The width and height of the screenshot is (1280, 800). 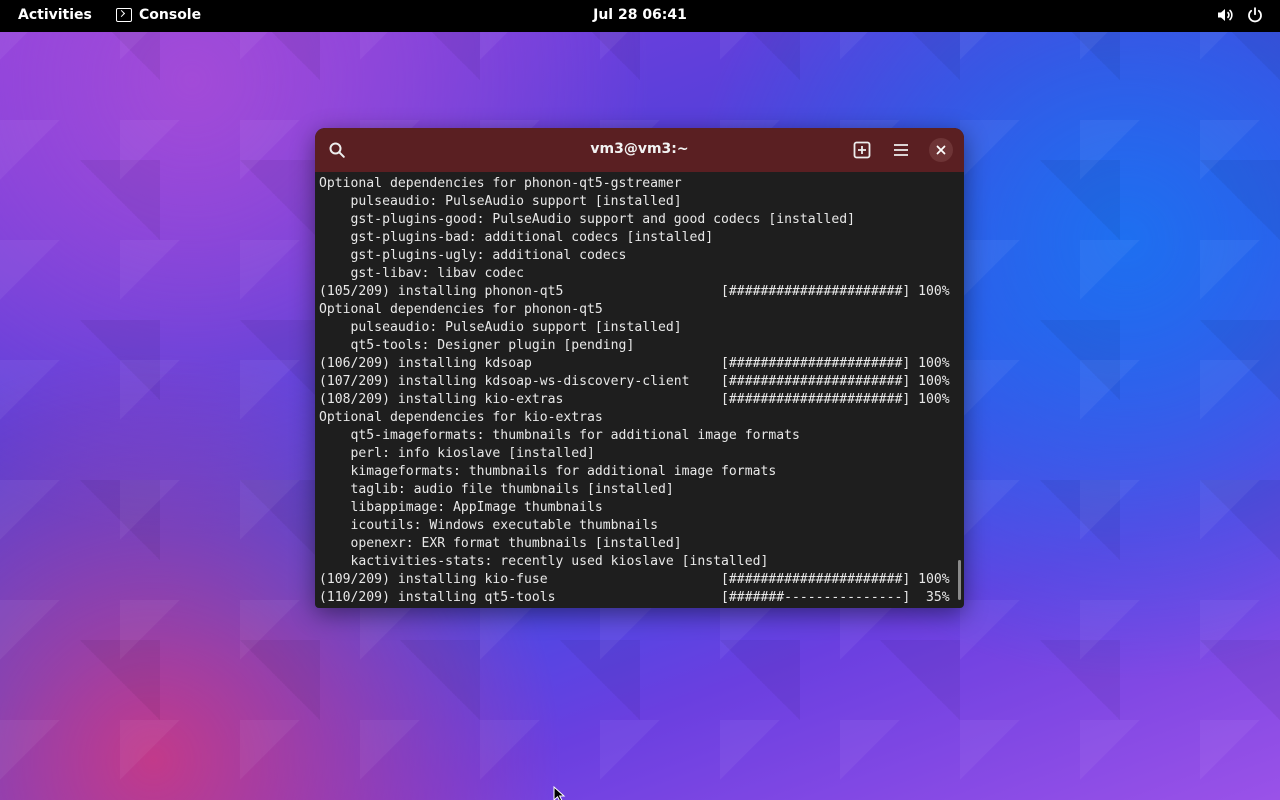 I want to click on terminal-line: perl: info kioslave [installed], so click(x=457, y=453).